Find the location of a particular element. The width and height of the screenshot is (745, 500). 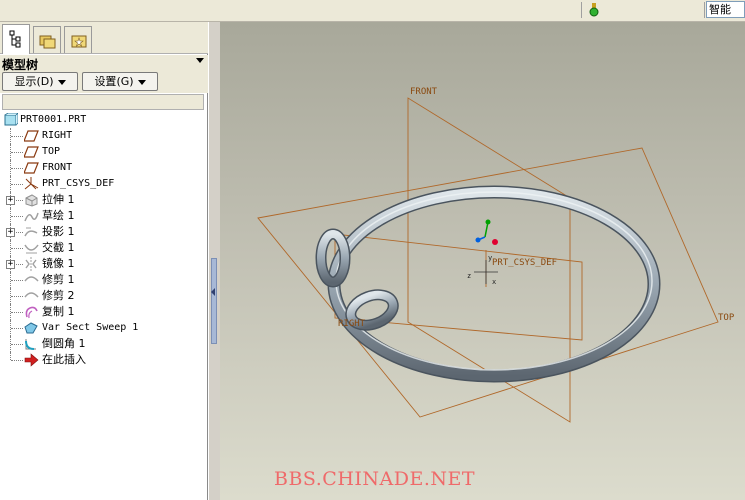

tab-model-tree is located at coordinates (16, 39).